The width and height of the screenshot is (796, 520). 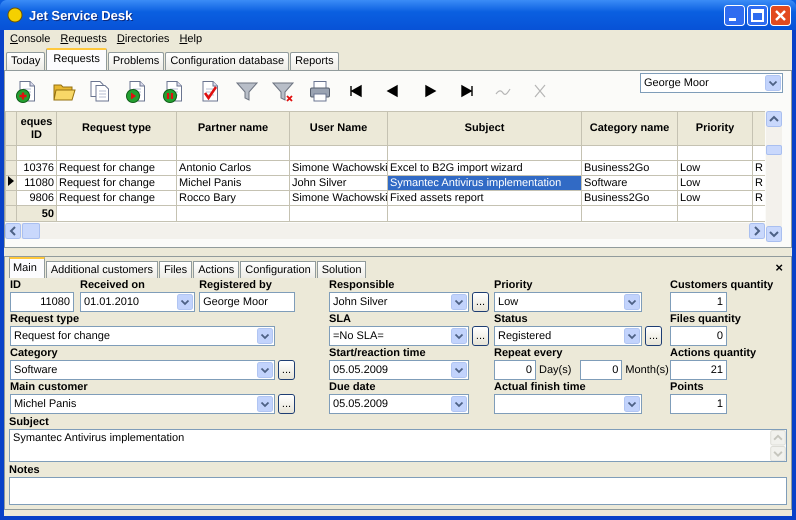 What do you see at coordinates (568, 302) in the screenshot?
I see `dropdown: Low` at bounding box center [568, 302].